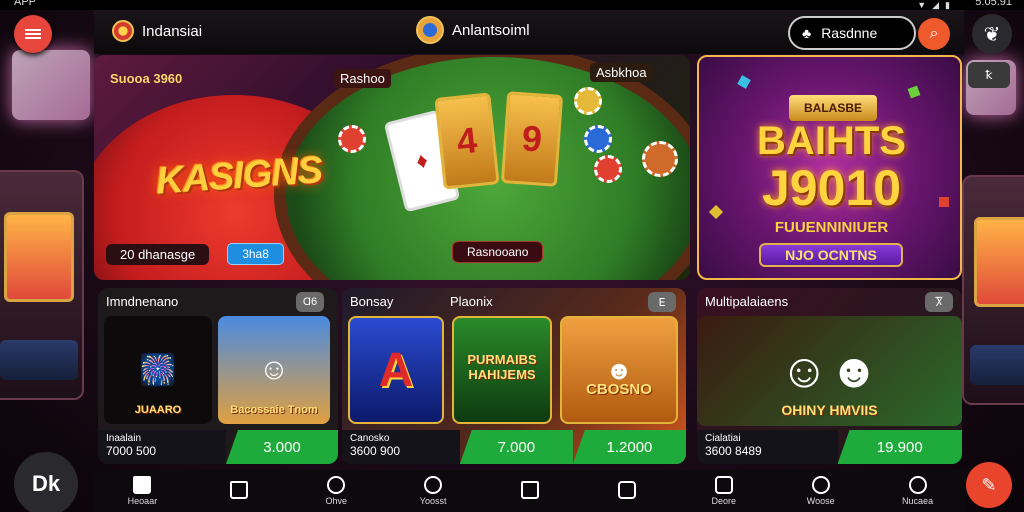 This screenshot has width=1024, height=512. I want to click on search-icon, so click(917, 485).